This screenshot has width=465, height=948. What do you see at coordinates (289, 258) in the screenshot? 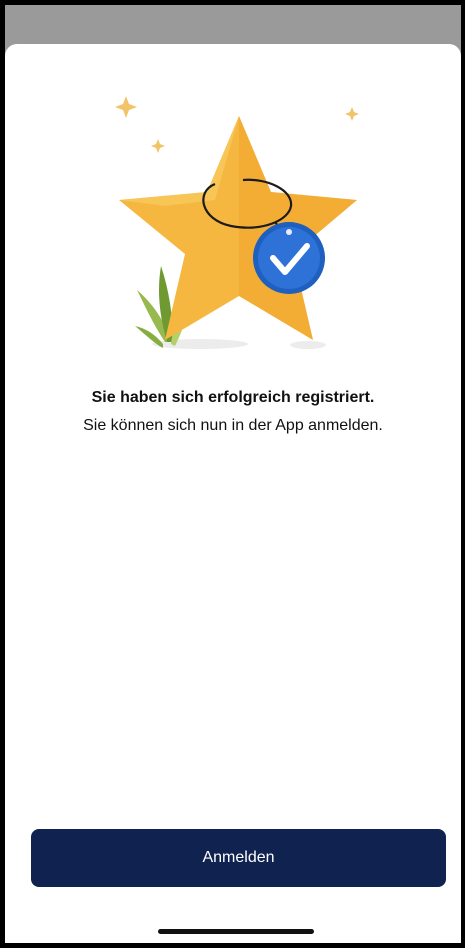
I see `check-badge-icon` at bounding box center [289, 258].